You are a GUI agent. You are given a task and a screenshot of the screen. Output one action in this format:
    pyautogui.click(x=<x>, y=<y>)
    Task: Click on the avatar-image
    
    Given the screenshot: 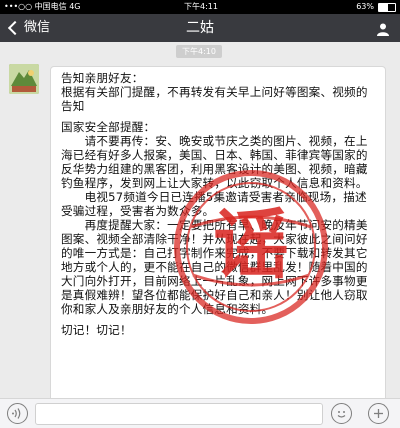 What is the action you would take?
    pyautogui.click(x=24, y=79)
    